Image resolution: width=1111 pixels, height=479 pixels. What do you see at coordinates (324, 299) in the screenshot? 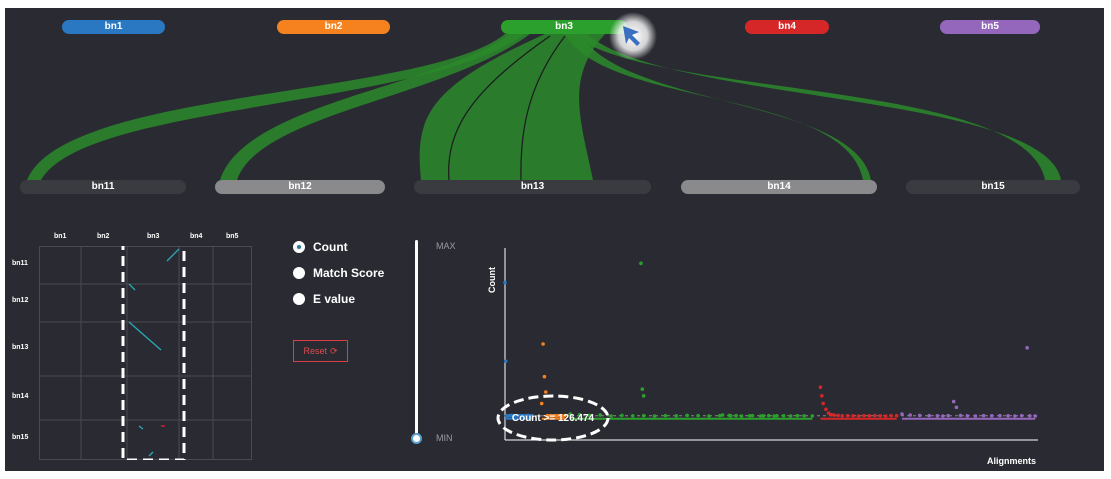
I see `metric-option-e-value: E value` at bounding box center [324, 299].